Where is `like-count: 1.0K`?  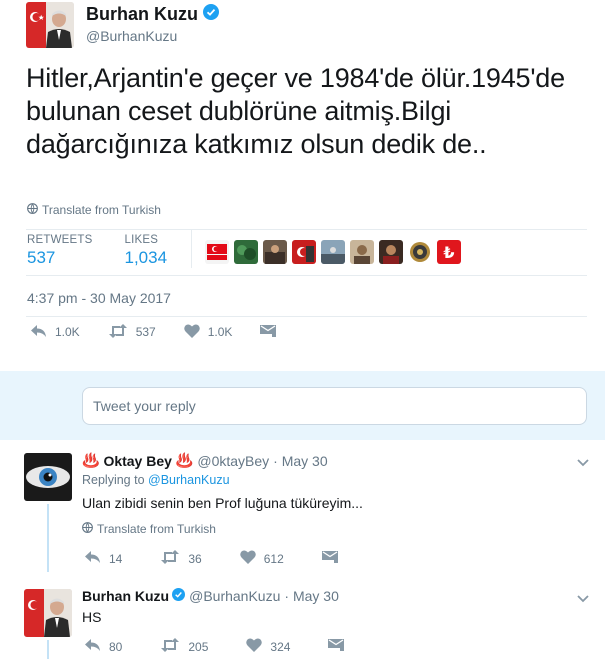
like-count: 1.0K is located at coordinates (220, 332).